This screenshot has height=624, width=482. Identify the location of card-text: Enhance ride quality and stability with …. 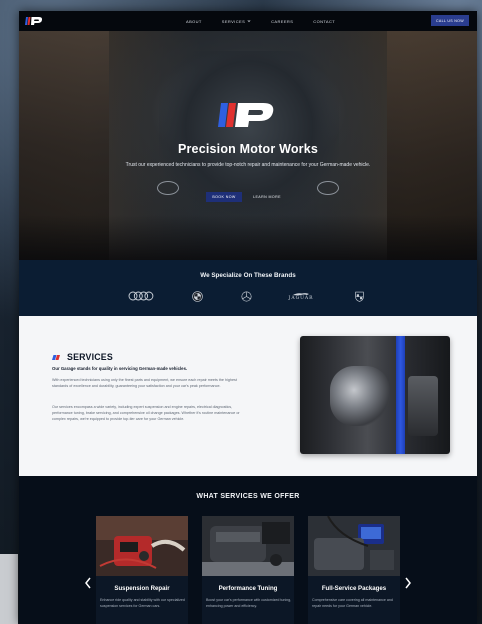
(142, 603).